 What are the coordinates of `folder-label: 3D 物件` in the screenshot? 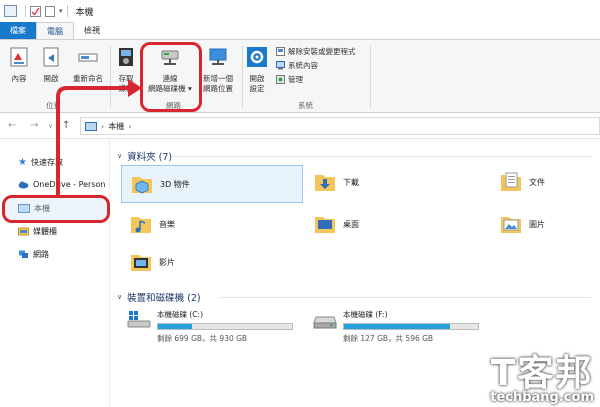 It's located at (175, 184).